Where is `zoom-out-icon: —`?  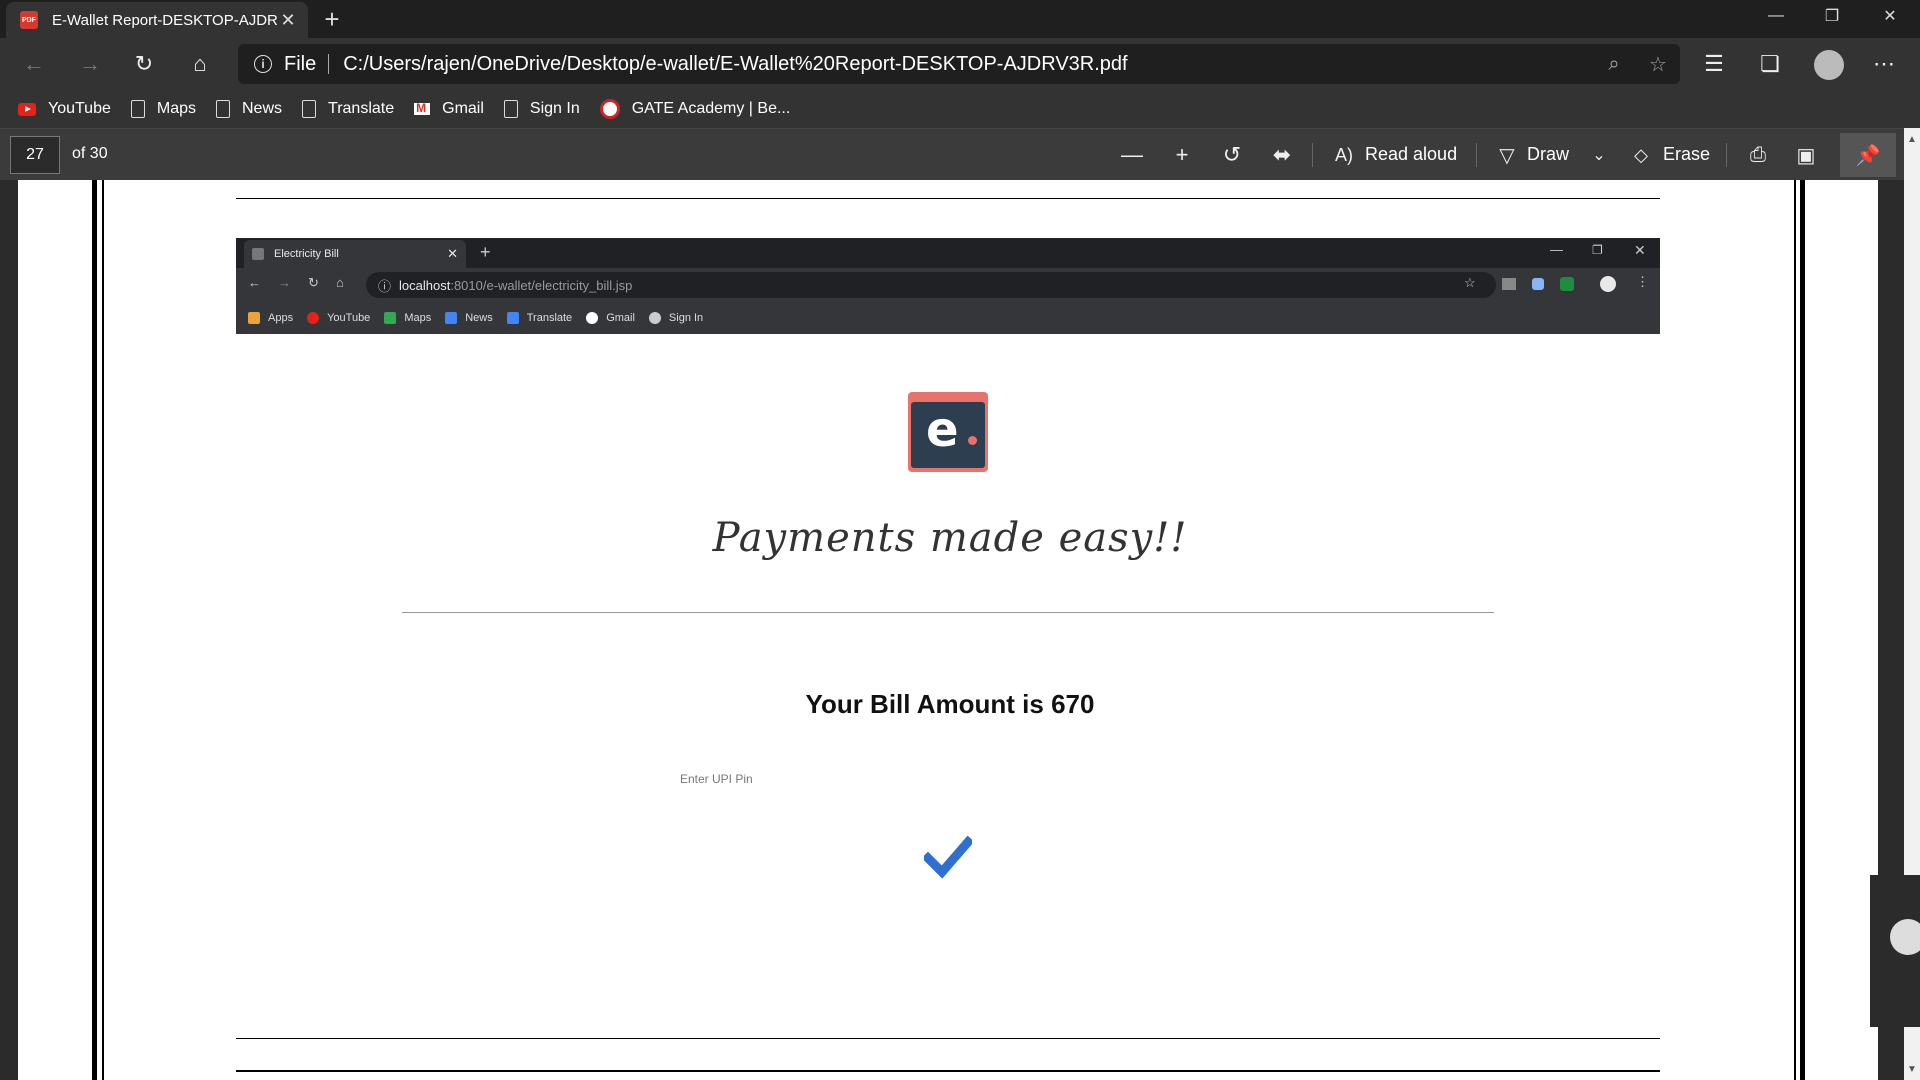 zoom-out-icon: — is located at coordinates (1132, 155).